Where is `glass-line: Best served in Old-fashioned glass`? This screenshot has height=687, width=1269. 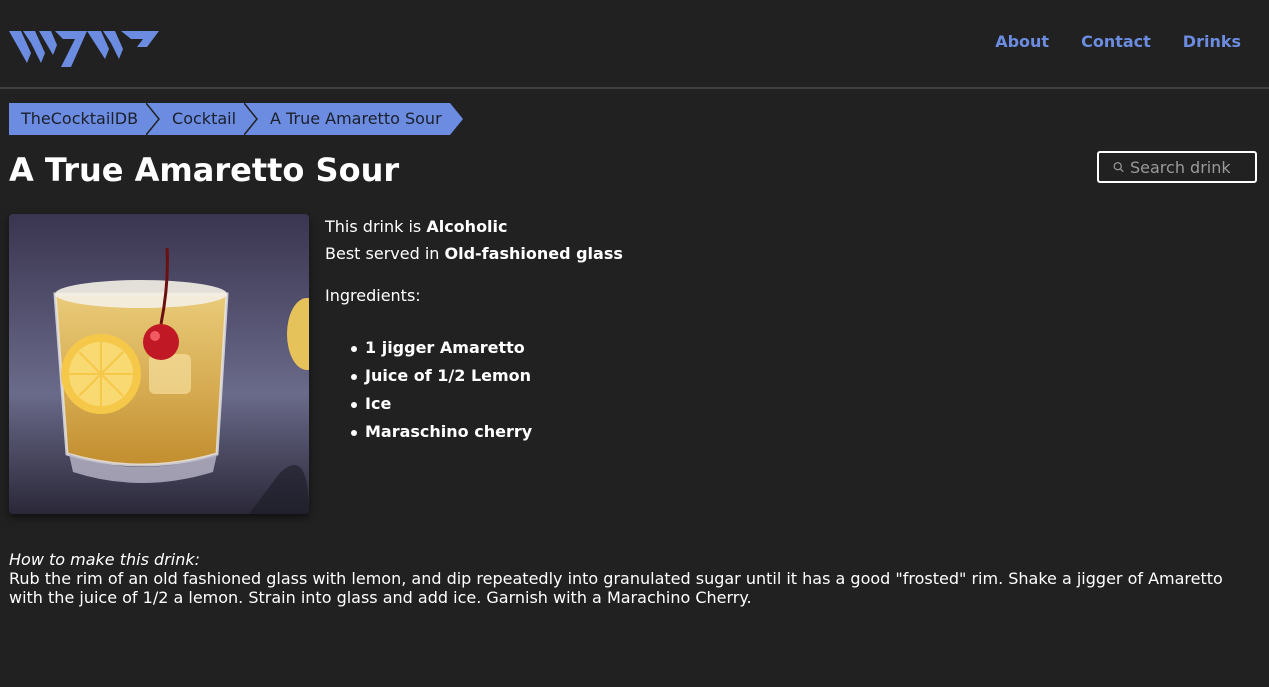 glass-line: Best served in Old-fashioned glass is located at coordinates (474, 253).